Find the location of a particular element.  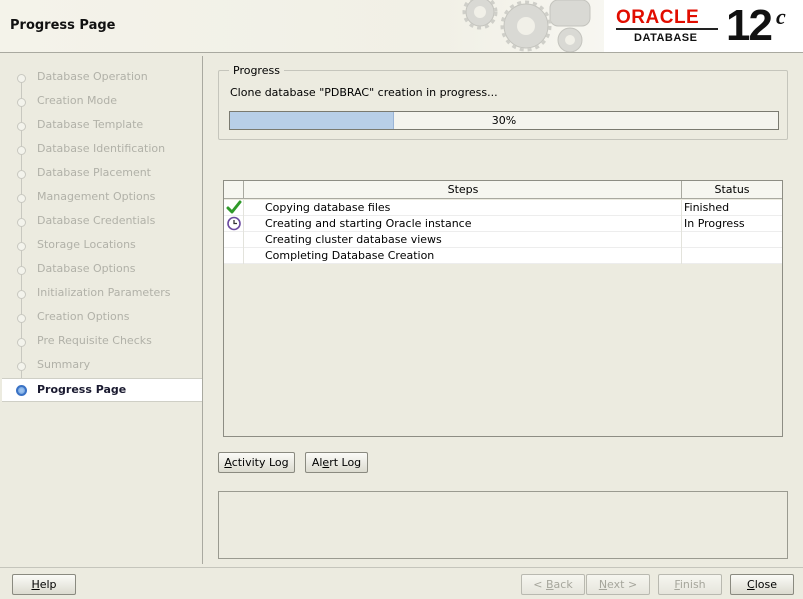

gears-graphic is located at coordinates (526, 26).